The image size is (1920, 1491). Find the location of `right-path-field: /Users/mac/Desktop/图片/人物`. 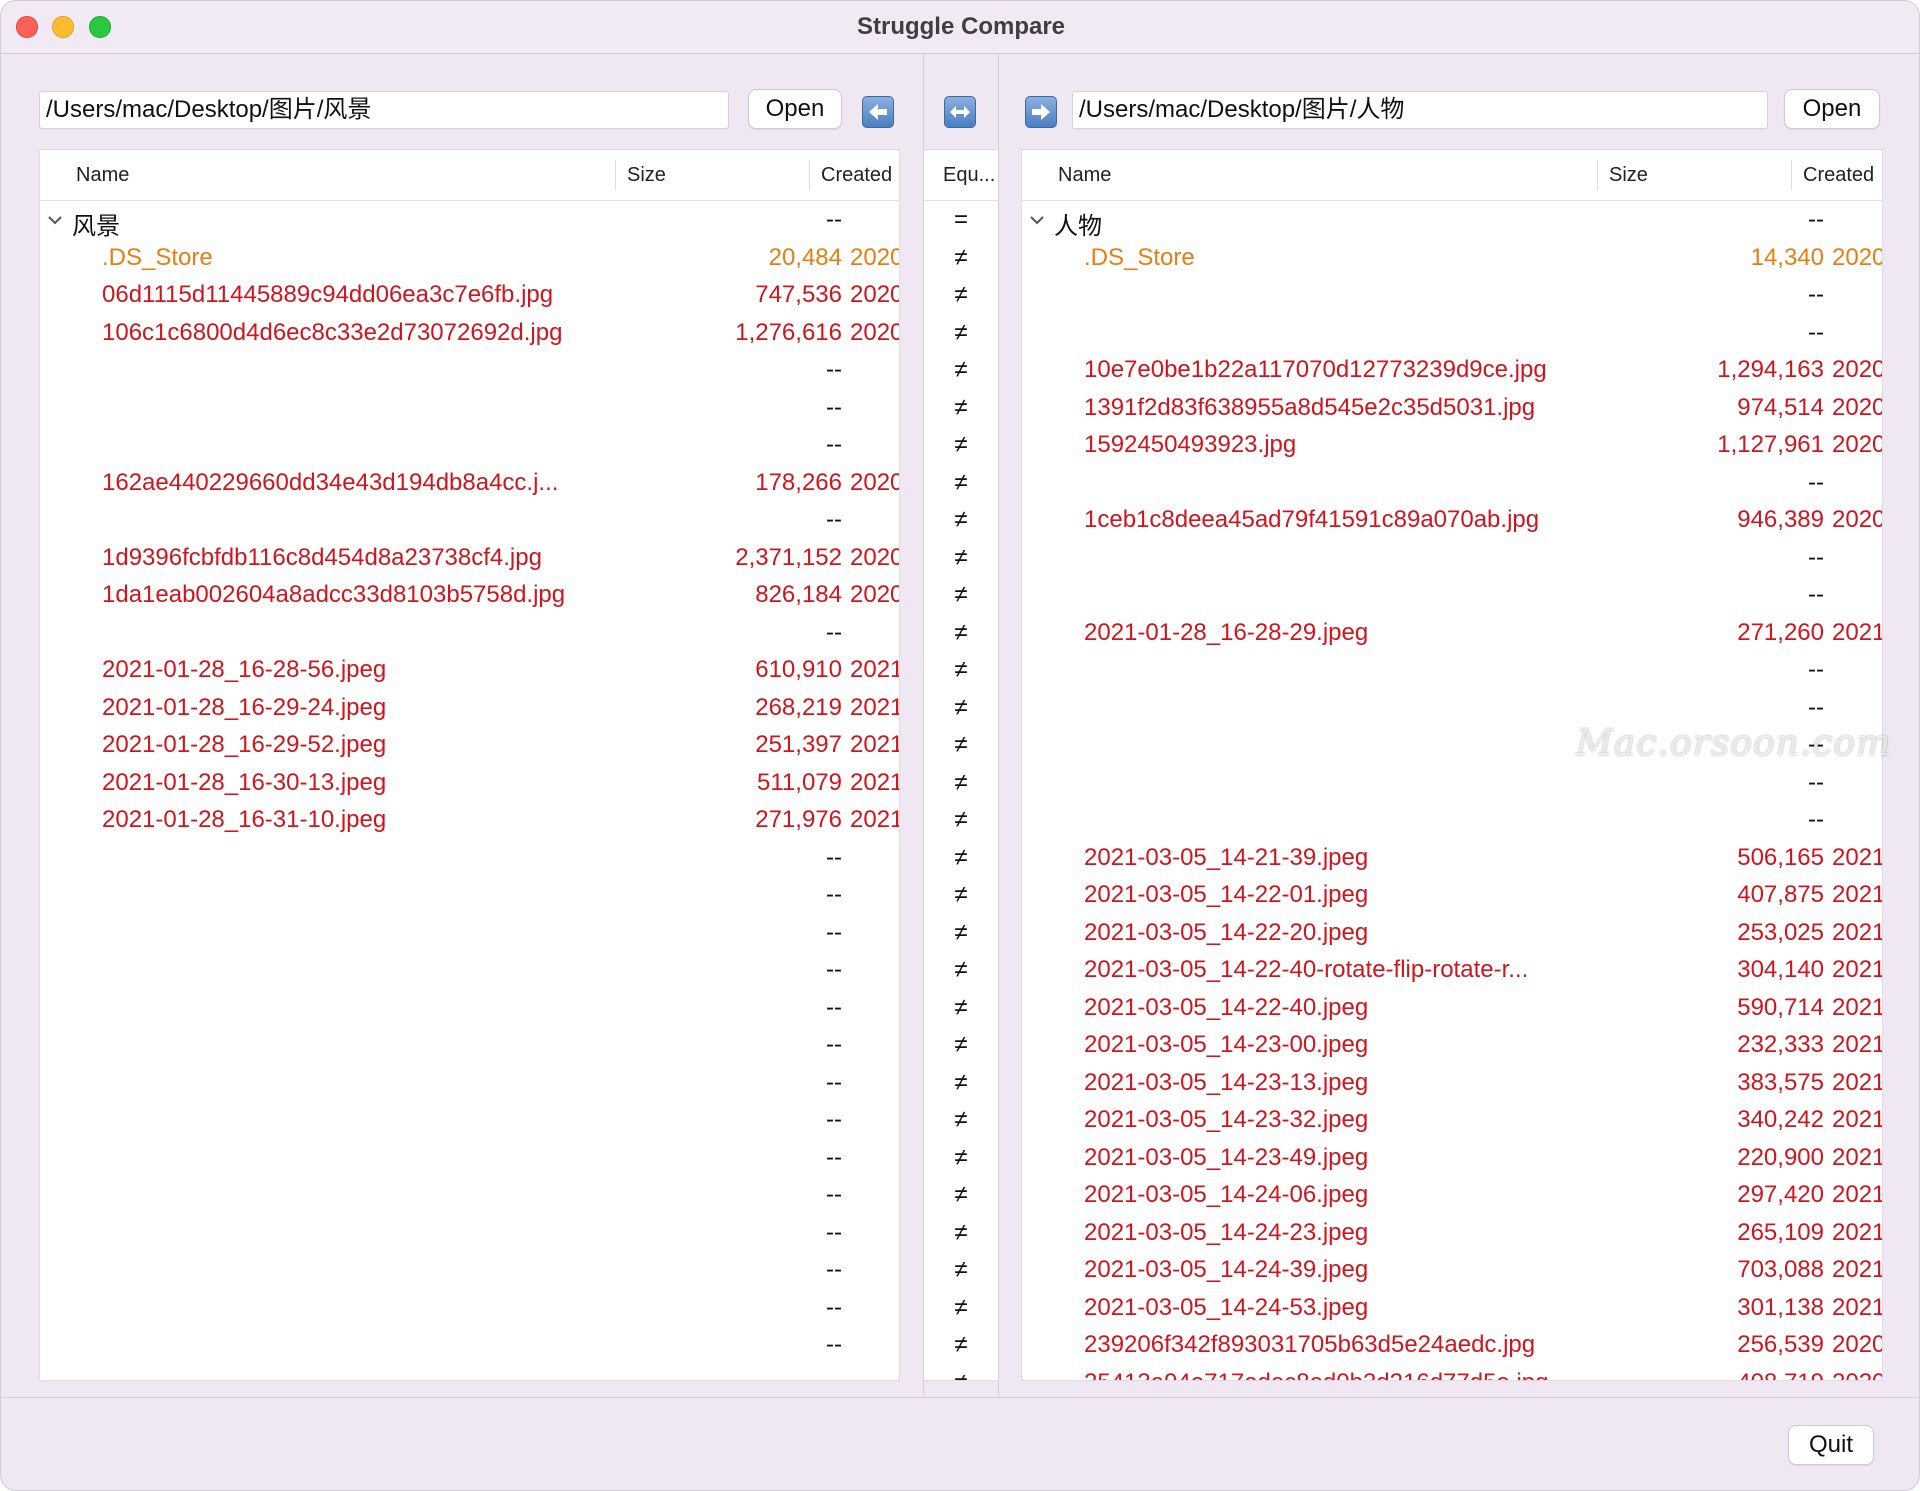

right-path-field: /Users/mac/Desktop/图片/人物 is located at coordinates (1420, 110).